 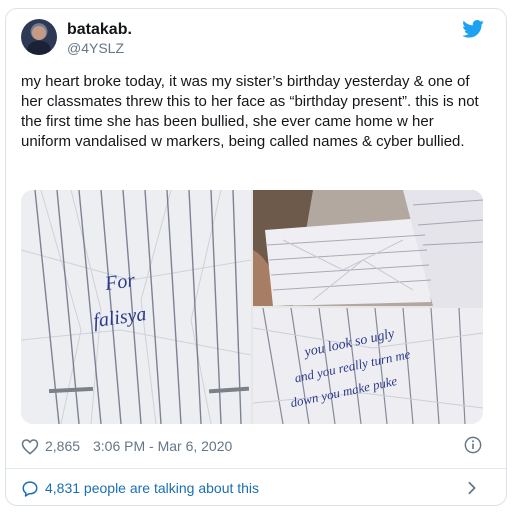 I want to click on chevron-right-icon, so click(x=472, y=488).